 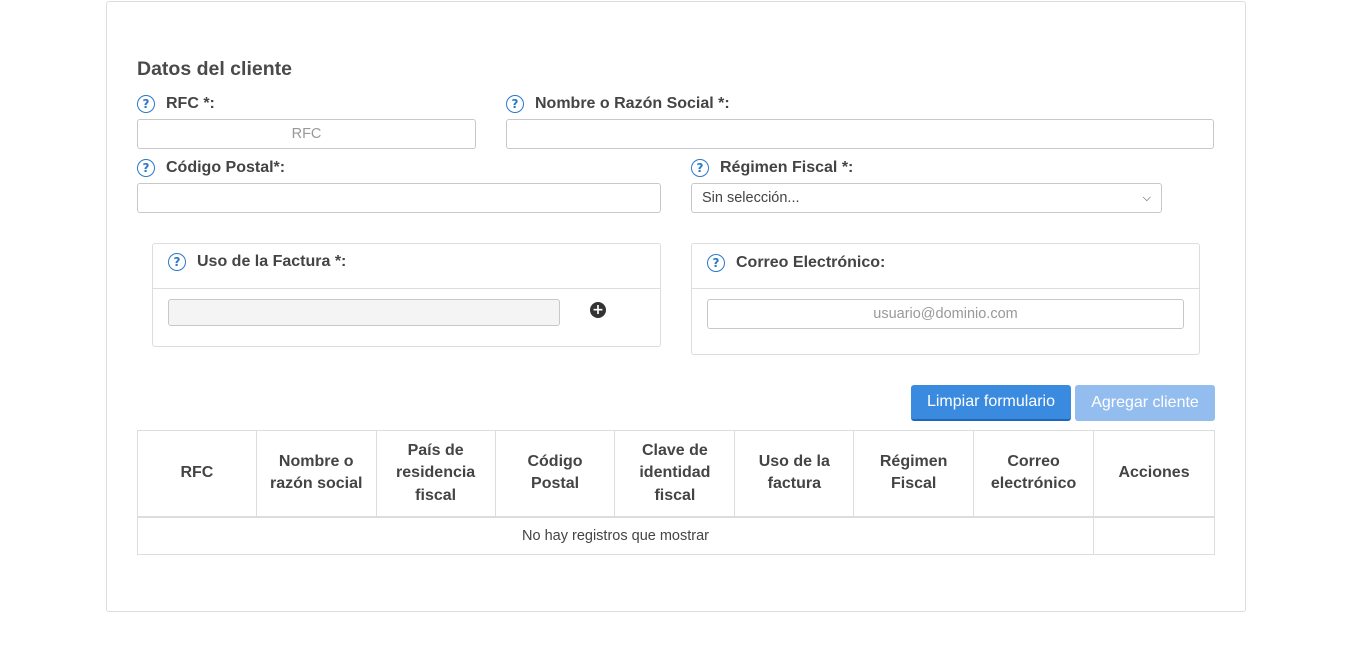 What do you see at coordinates (226, 167) in the screenshot?
I see `codigo-postal-label: Código Postal*:` at bounding box center [226, 167].